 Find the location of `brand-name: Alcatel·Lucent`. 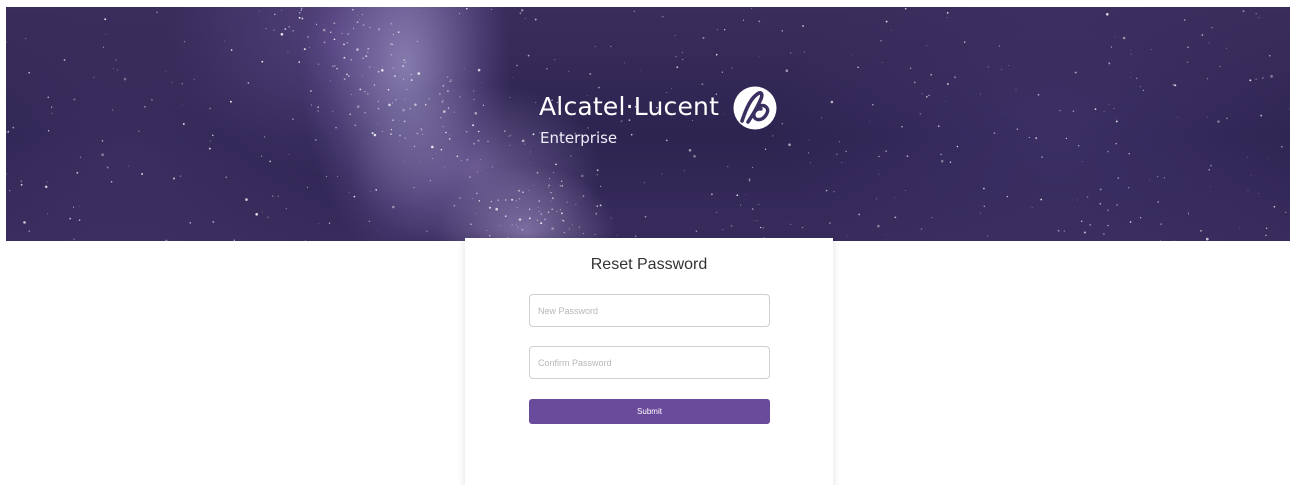

brand-name: Alcatel·Lucent is located at coordinates (629, 106).